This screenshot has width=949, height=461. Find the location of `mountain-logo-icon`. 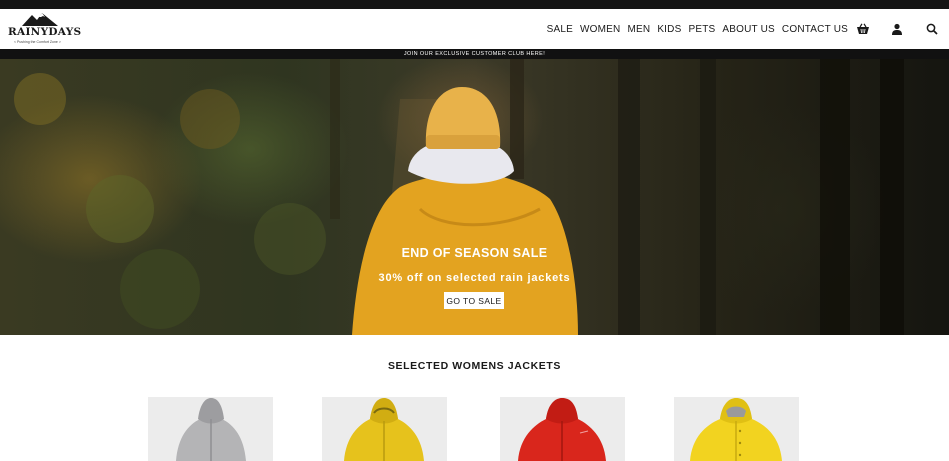

mountain-logo-icon is located at coordinates (40, 19).